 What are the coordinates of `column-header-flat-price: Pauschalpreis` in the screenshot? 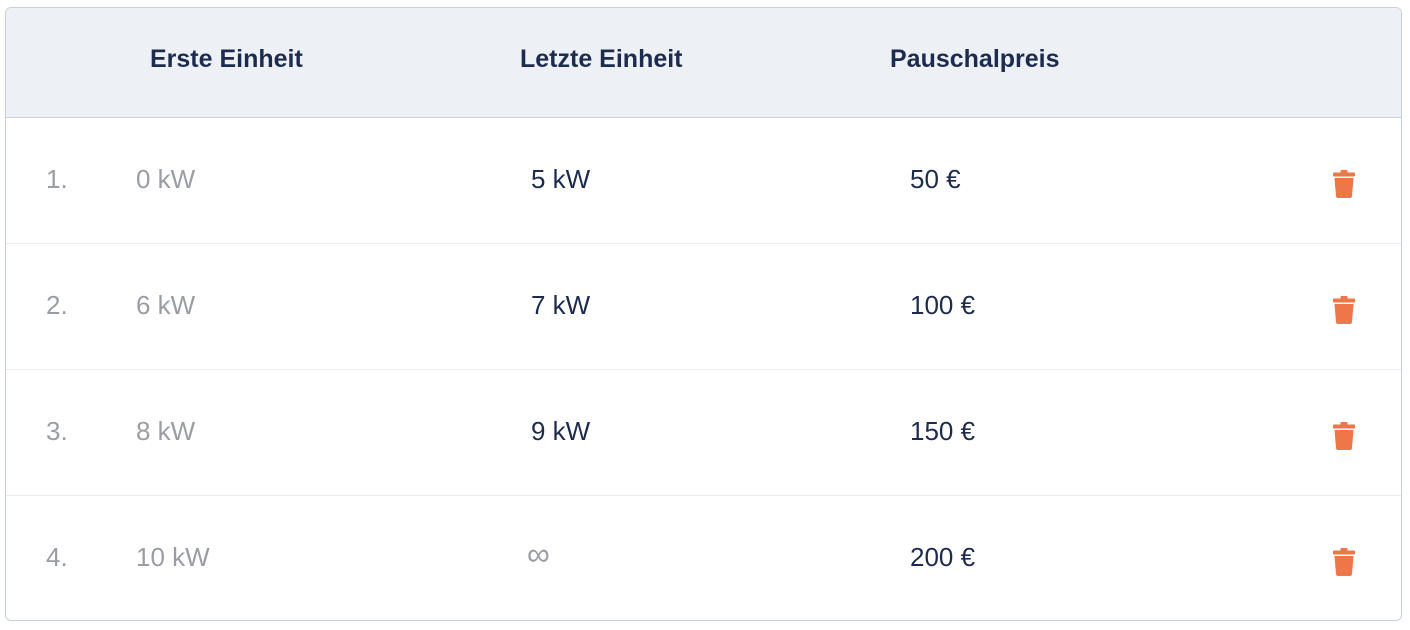 It's located at (975, 59).